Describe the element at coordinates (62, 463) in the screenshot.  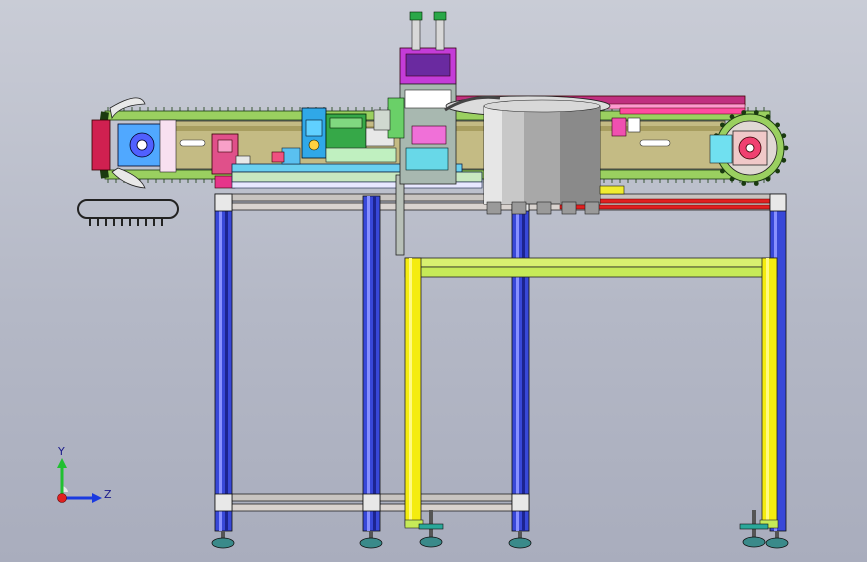
I see `y-axis-arrow-icon` at that location.